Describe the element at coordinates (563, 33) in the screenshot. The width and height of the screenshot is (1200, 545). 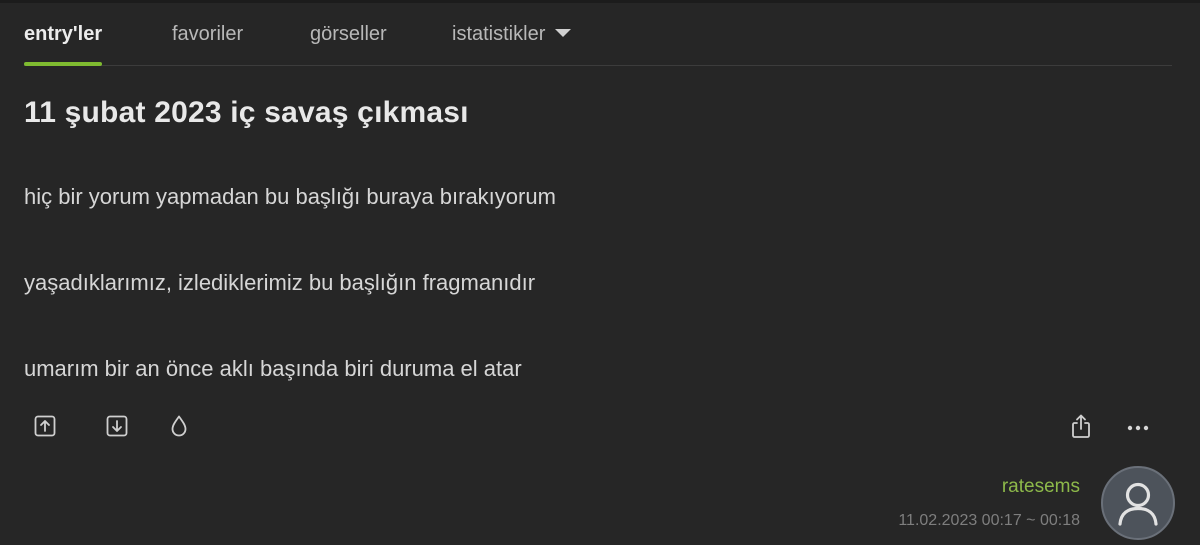
I see `caret-down-icon` at that location.